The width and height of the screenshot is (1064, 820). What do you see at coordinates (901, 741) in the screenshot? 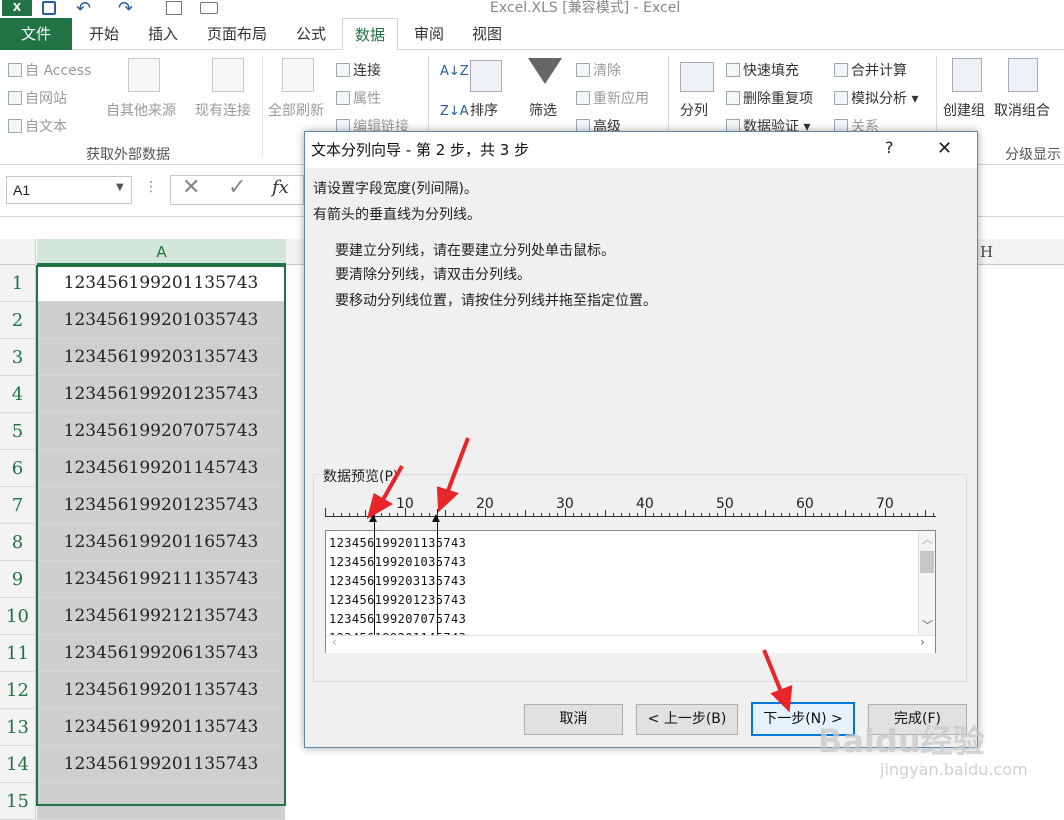
I see `watermark-logo: Baidu经验` at bounding box center [901, 741].